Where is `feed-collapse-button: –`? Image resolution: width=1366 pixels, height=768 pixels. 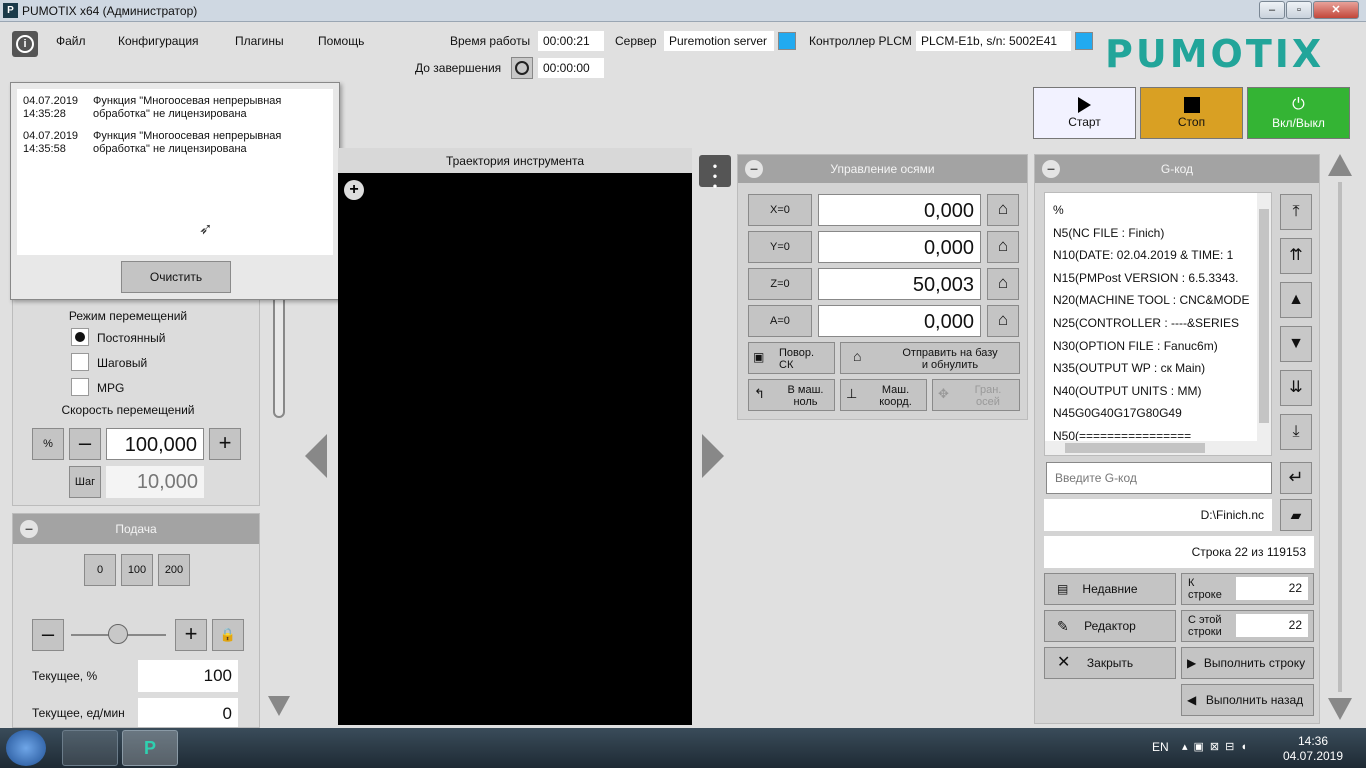 feed-collapse-button: – is located at coordinates (29, 529).